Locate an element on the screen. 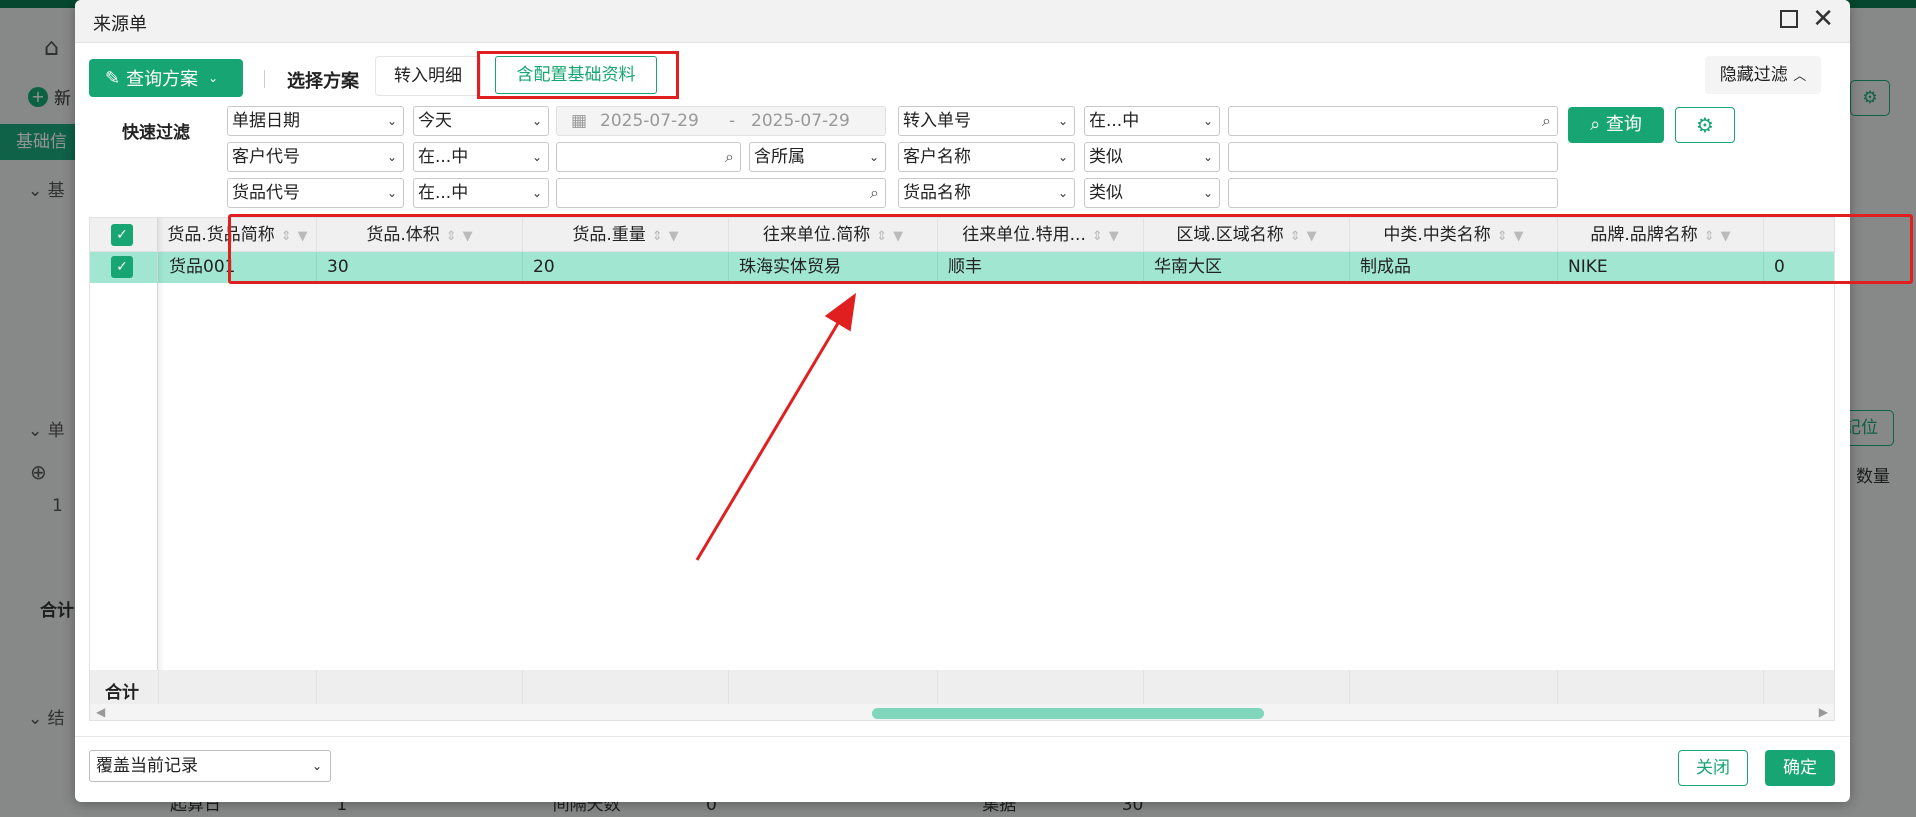  close-button: 关闭 is located at coordinates (1713, 768).